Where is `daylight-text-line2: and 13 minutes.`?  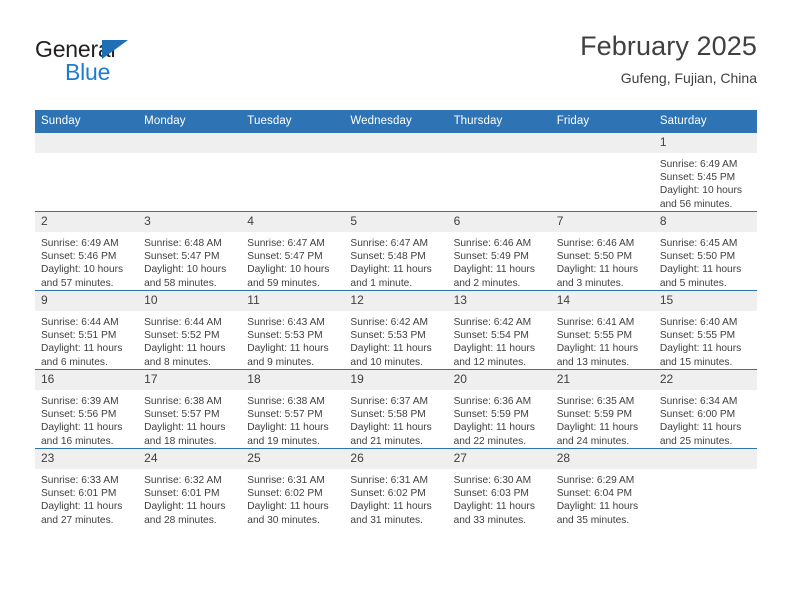 daylight-text-line2: and 13 minutes. is located at coordinates (593, 362).